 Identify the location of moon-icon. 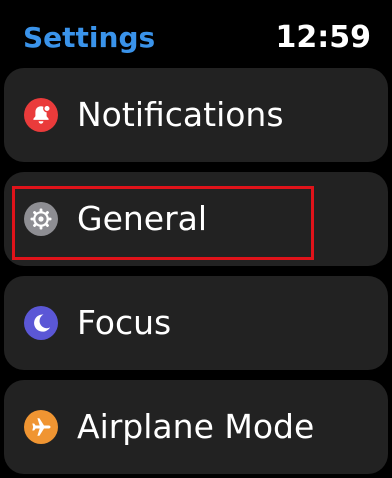
(41, 323).